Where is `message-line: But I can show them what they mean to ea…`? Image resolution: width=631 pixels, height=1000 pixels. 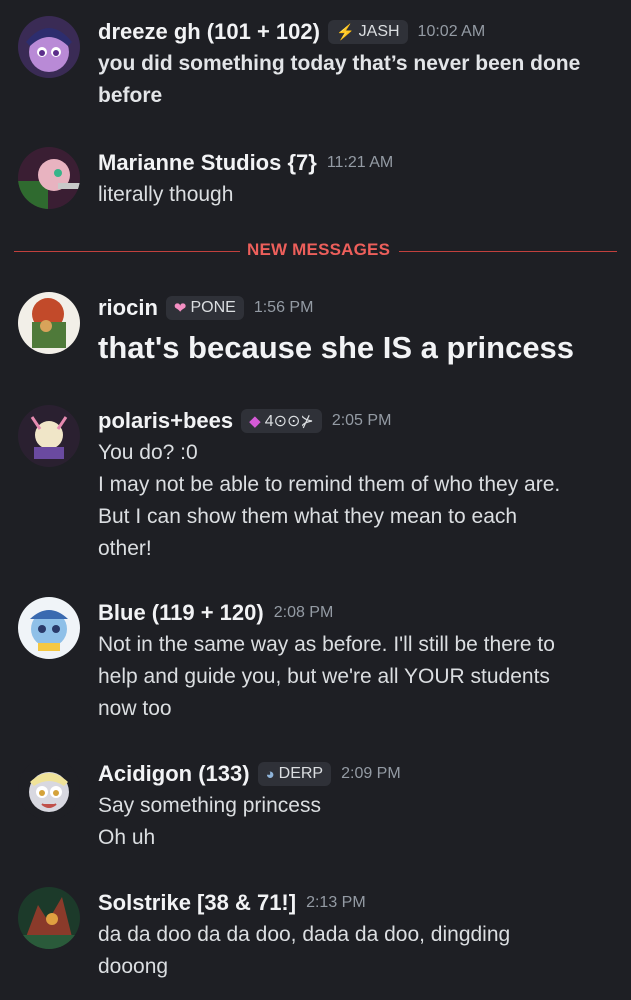 message-line: But I can show them what they mean to ea… is located at coordinates (308, 516).